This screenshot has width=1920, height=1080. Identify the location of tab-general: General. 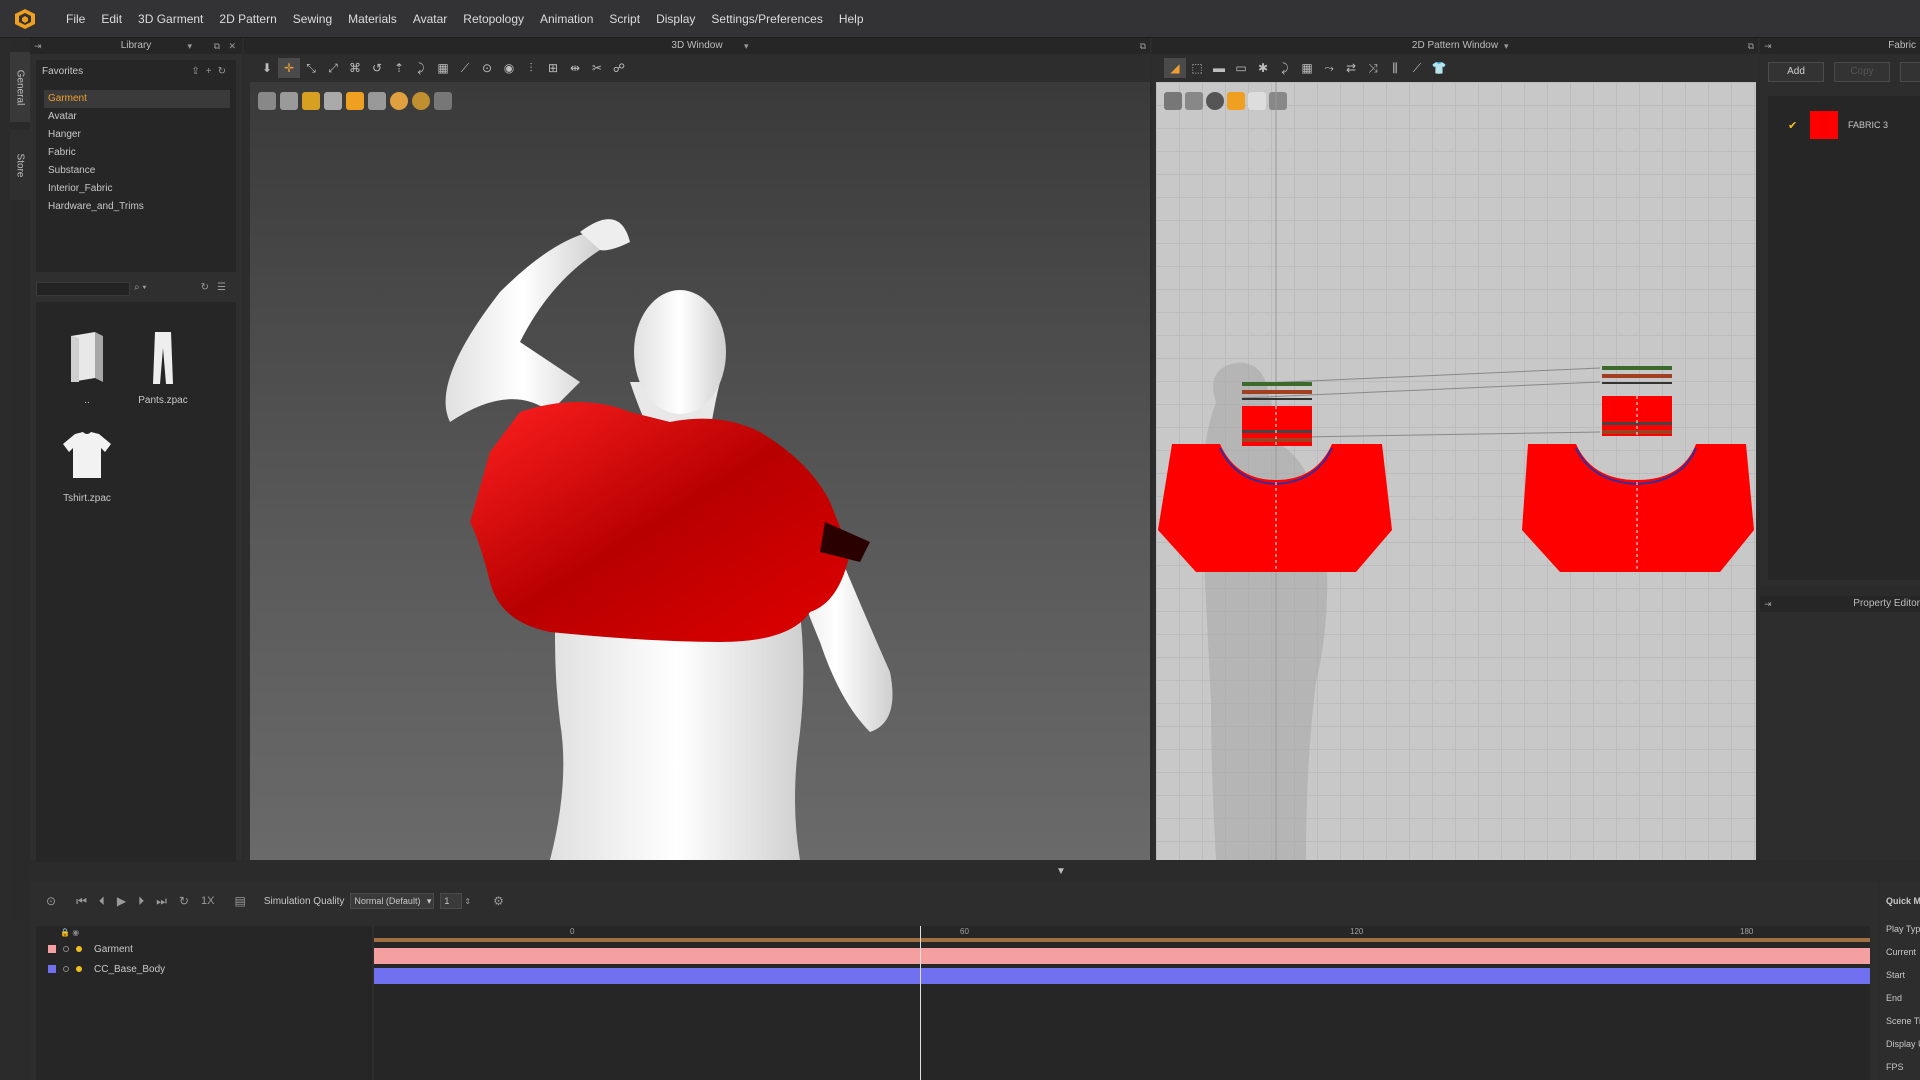
(20, 87).